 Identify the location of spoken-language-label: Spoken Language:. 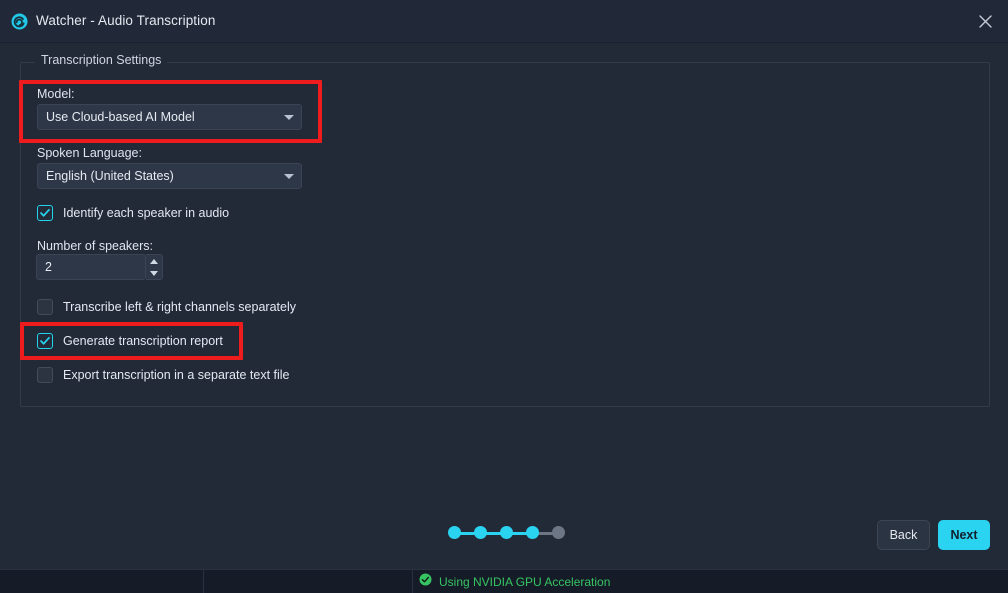
(89, 153).